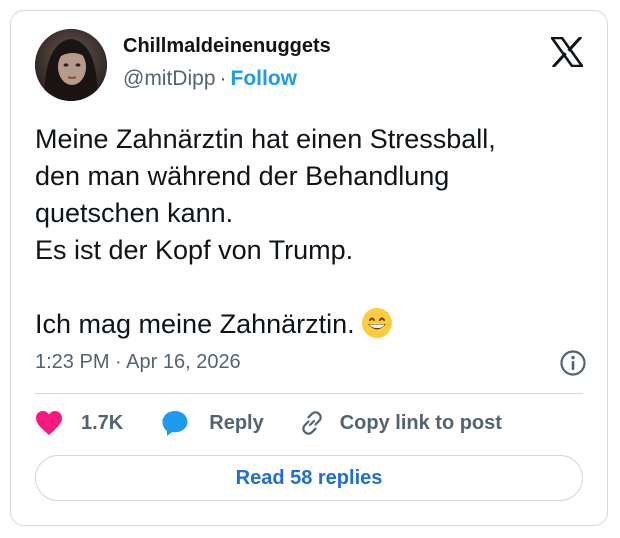  I want to click on tweet-timestamp: 1:23 PM · Apr 16, 2026, so click(138, 362).